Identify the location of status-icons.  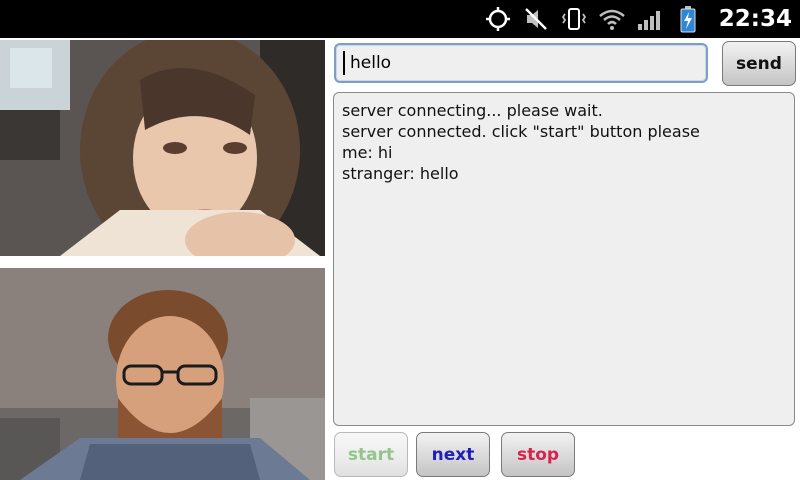
(593, 19).